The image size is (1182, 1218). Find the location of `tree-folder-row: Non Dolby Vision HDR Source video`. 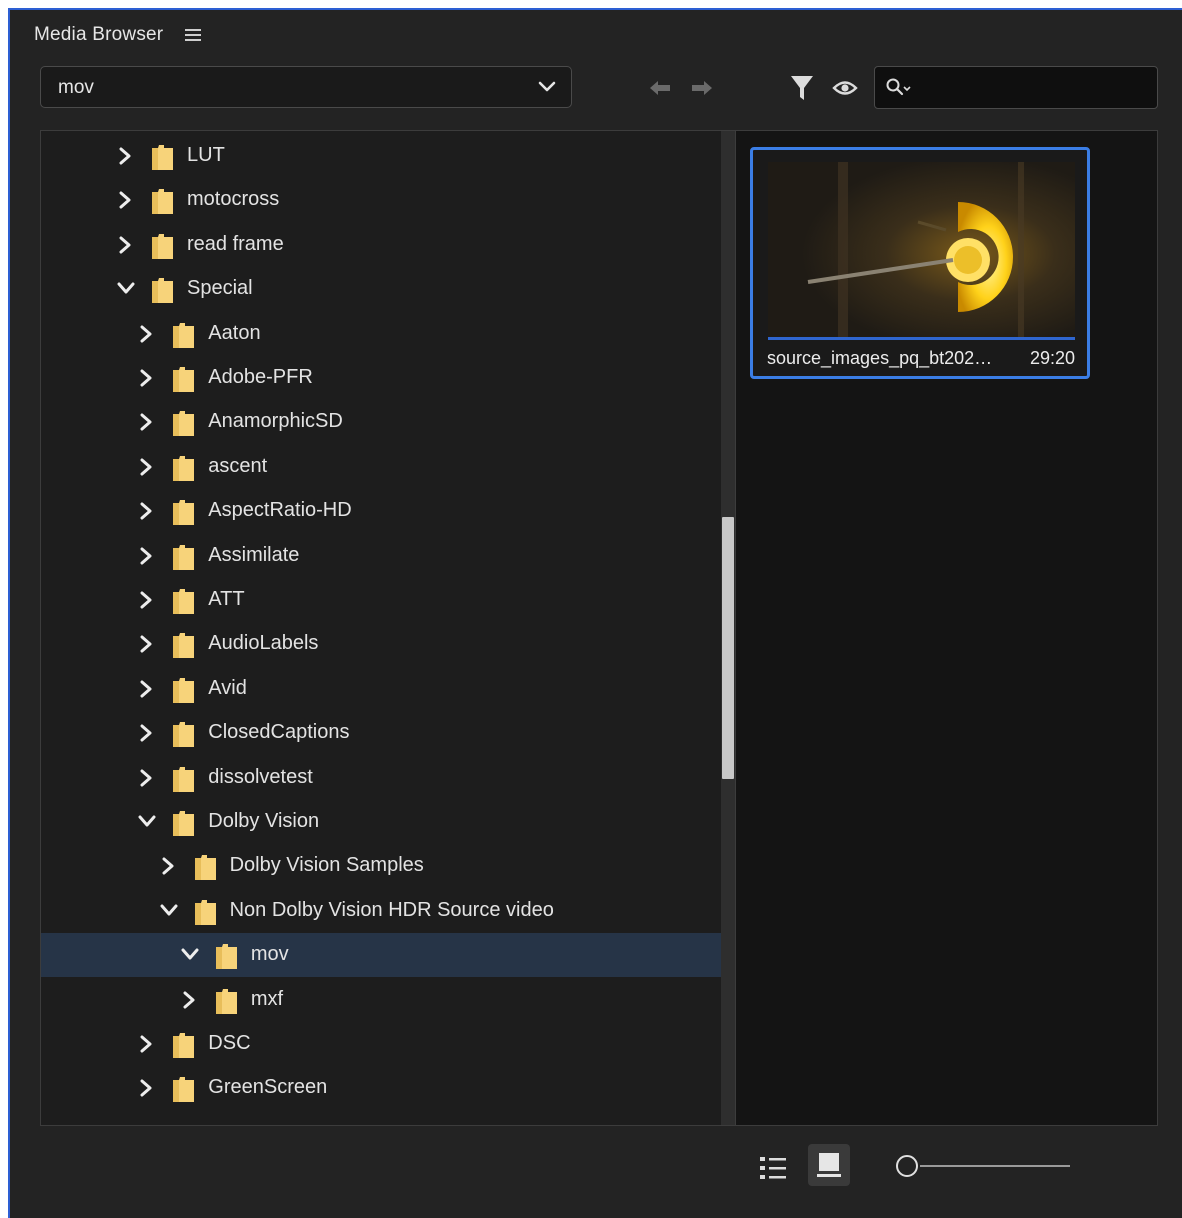

tree-folder-row: Non Dolby Vision HDR Source video is located at coordinates (381, 911).